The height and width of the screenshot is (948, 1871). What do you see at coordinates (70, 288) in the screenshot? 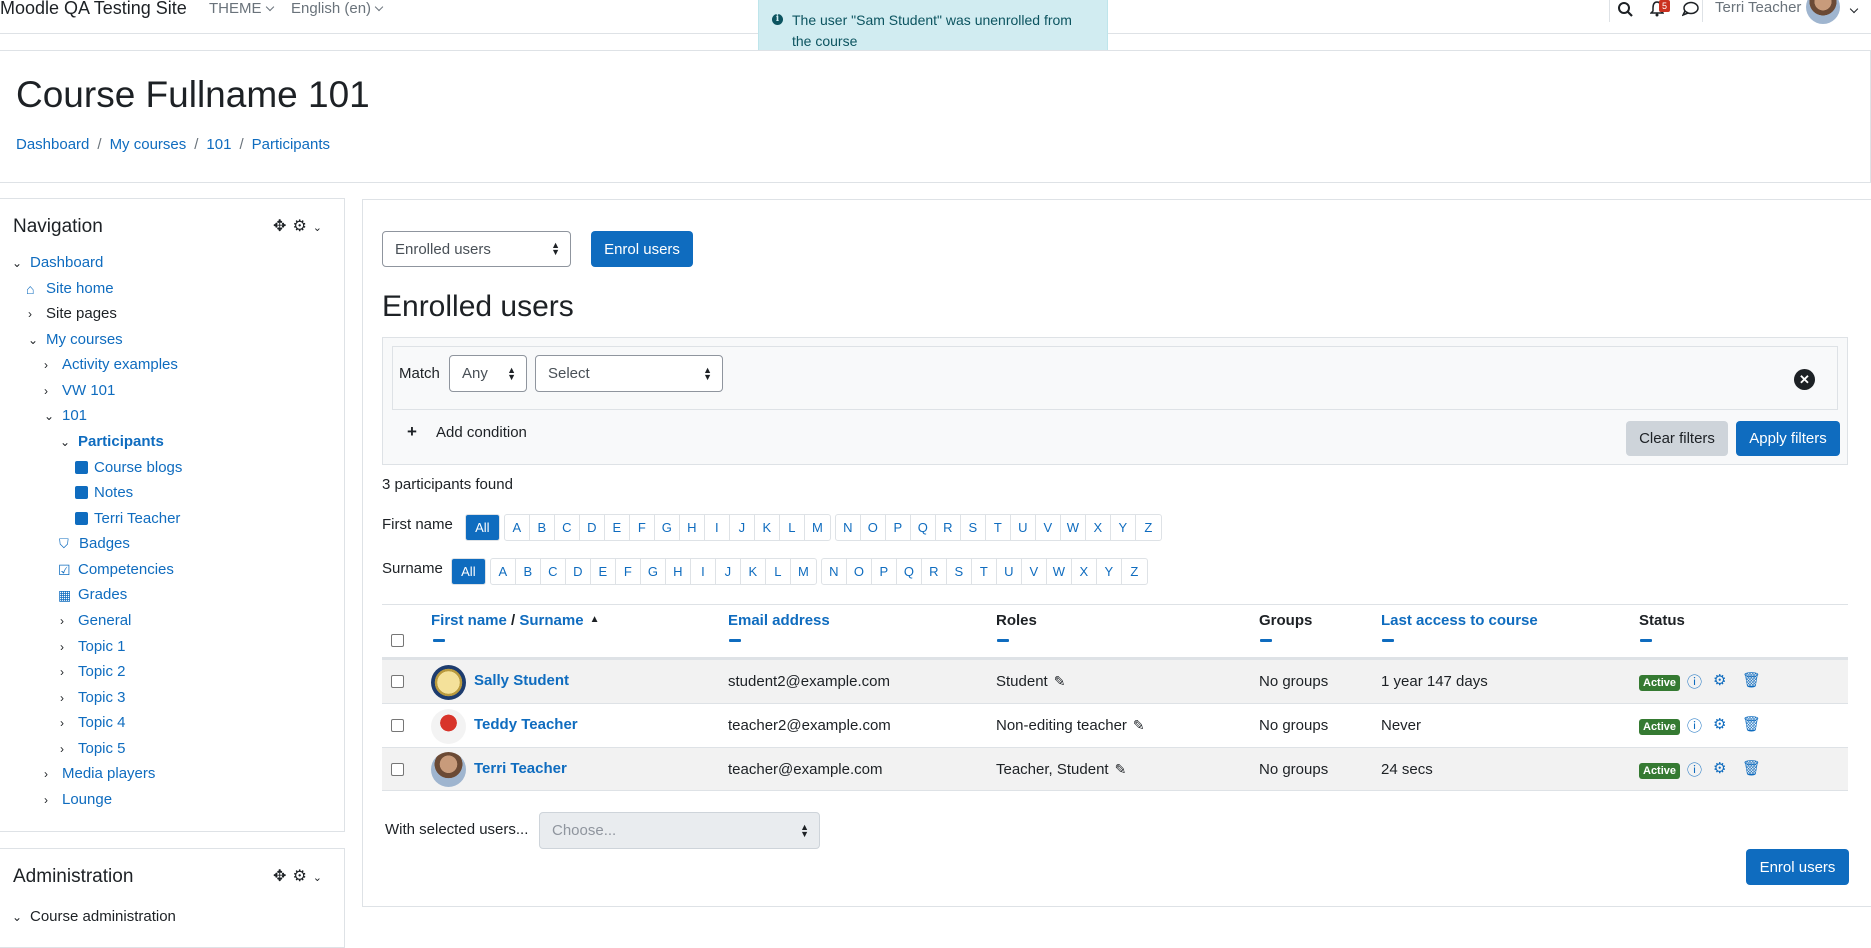
I see `nav-item-site-home: ⌂ Site home` at bounding box center [70, 288].